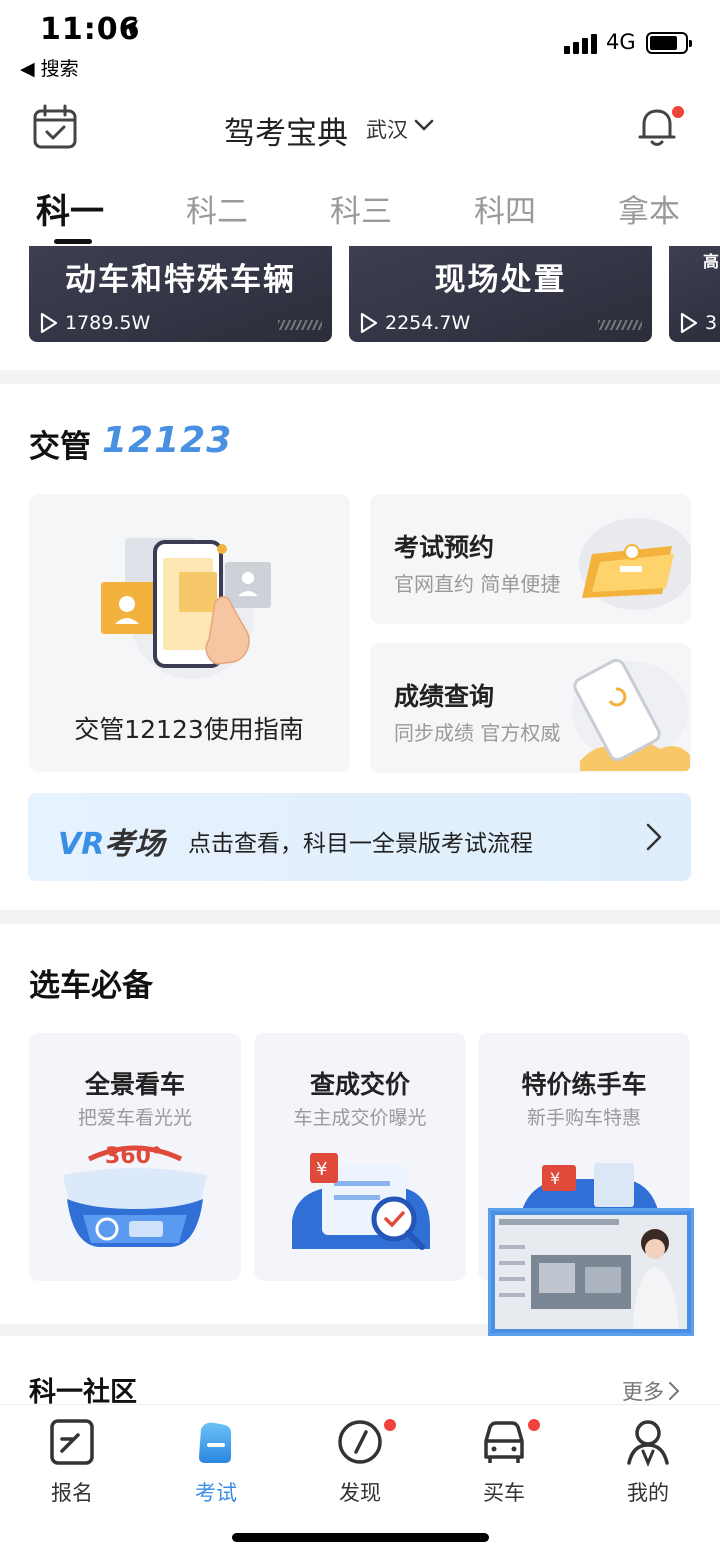  What do you see at coordinates (360, 1493) in the screenshot?
I see `nav-discover-label: 发现` at bounding box center [360, 1493].